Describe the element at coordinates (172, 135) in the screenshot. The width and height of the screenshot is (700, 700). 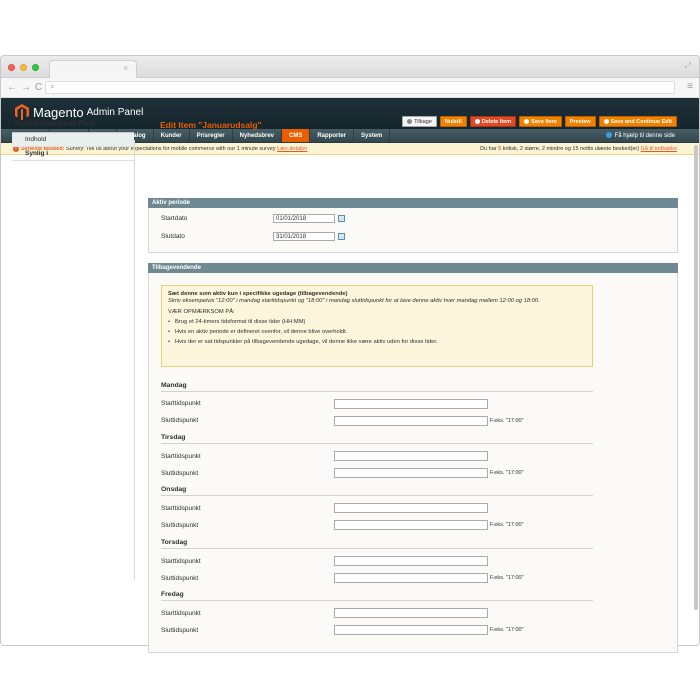
I see `nav-item-kunder: Kunder` at that location.